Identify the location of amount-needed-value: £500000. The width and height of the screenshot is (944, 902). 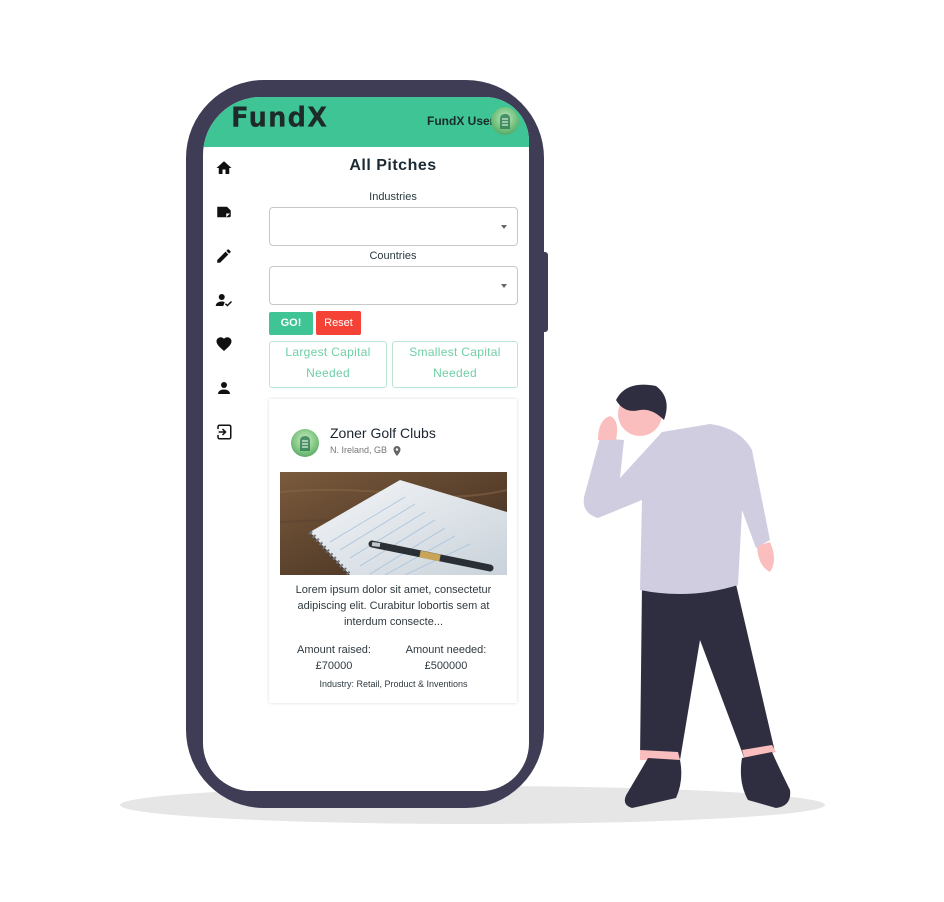
(446, 666).